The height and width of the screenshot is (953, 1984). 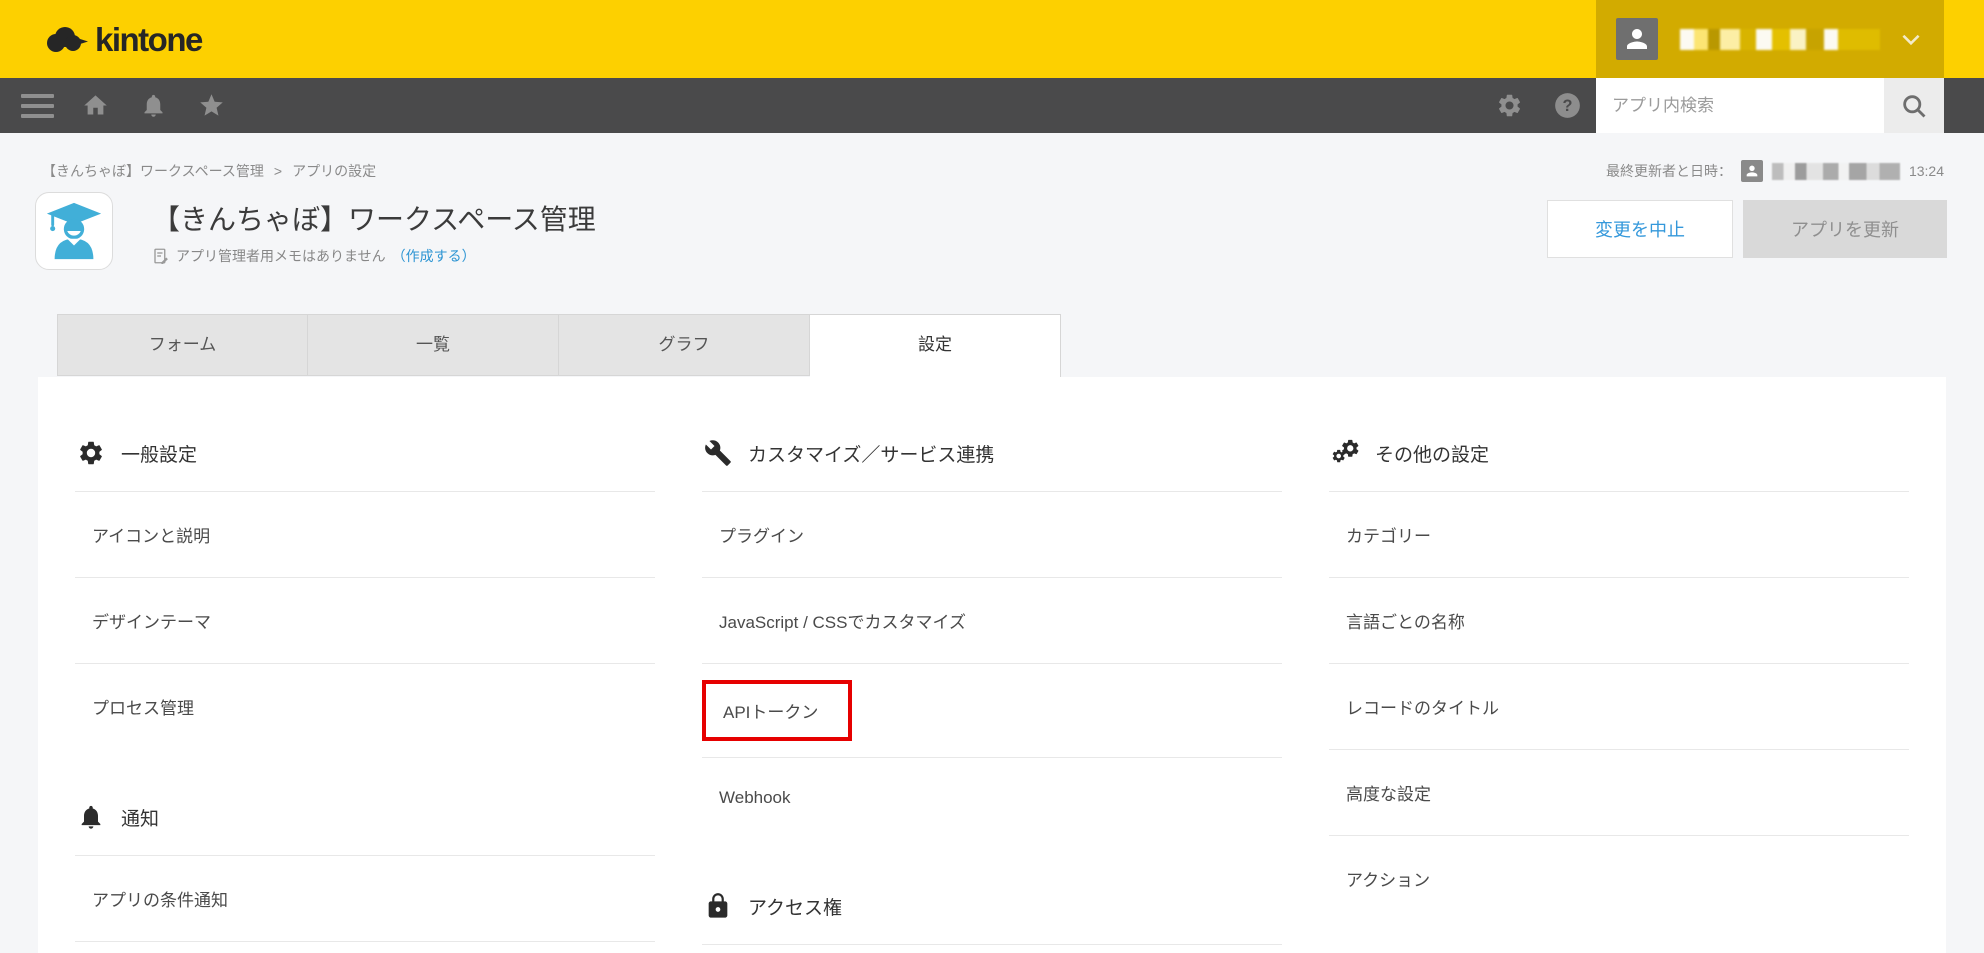 What do you see at coordinates (1911, 40) in the screenshot?
I see `chevron-down-icon` at bounding box center [1911, 40].